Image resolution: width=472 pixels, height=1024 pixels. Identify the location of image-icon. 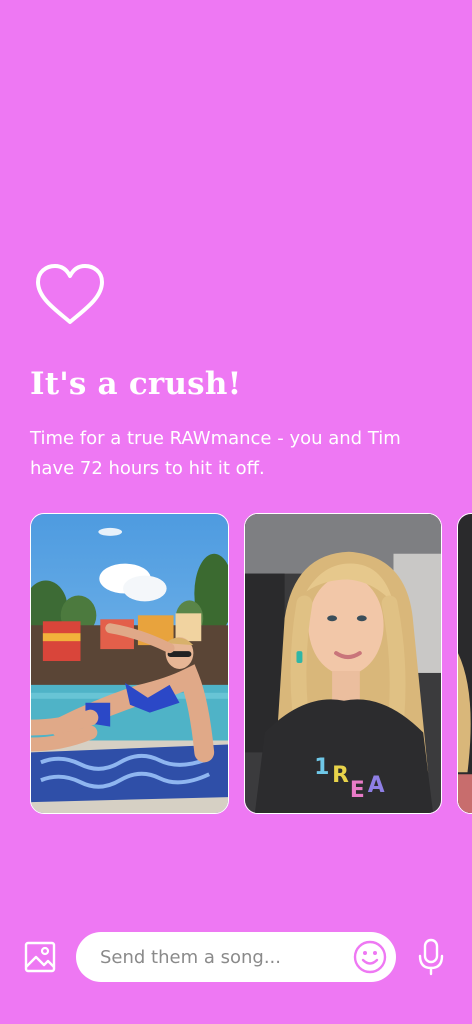
(40, 957).